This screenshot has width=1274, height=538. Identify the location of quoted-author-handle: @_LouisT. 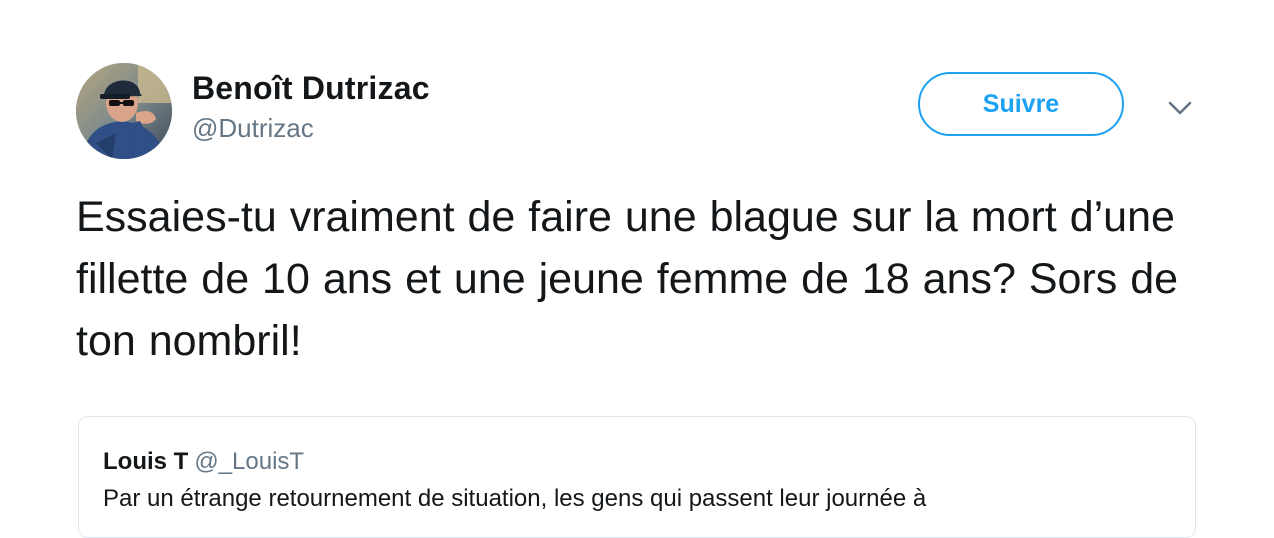
(249, 461).